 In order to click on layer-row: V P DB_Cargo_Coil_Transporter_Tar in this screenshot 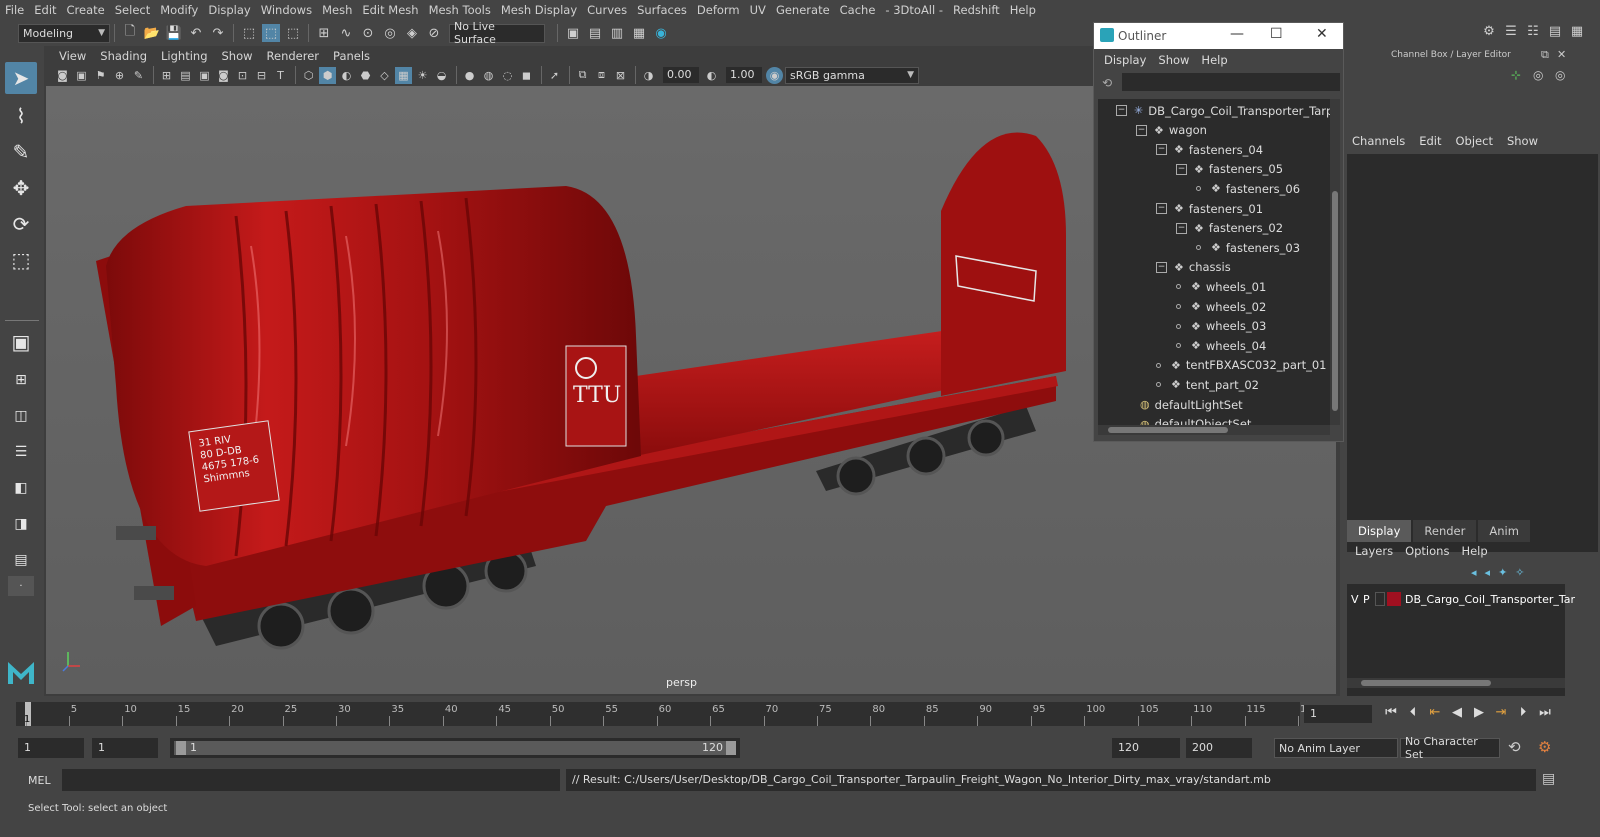, I will do `click(1463, 599)`.